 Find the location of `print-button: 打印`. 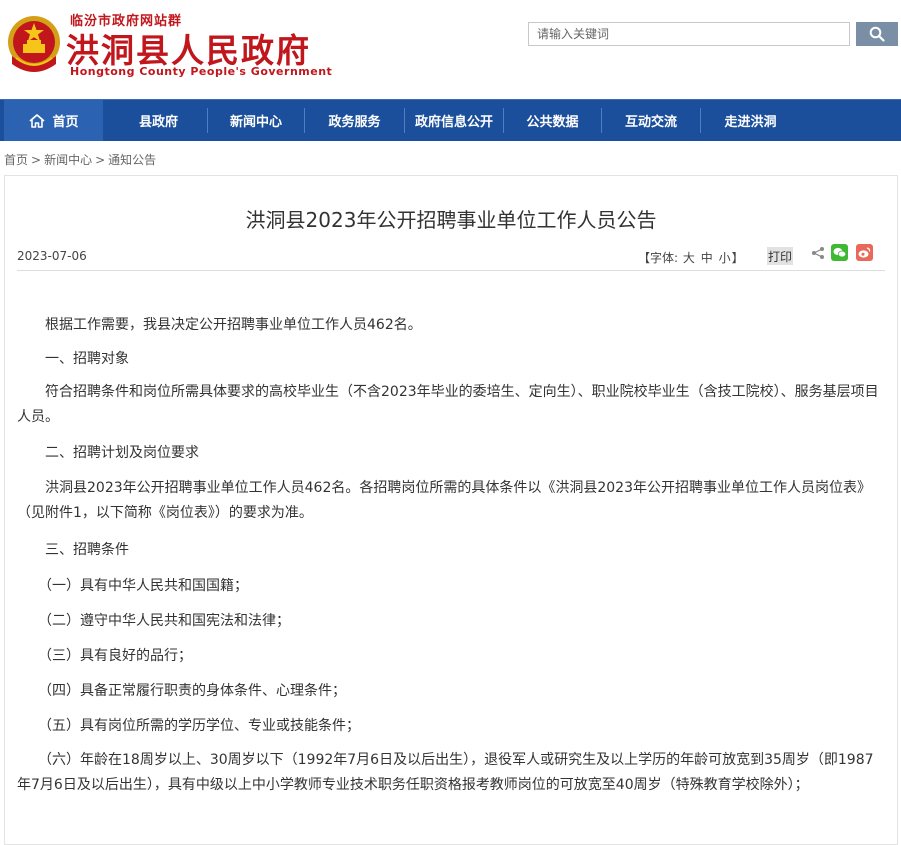

print-button: 打印 is located at coordinates (780, 256).